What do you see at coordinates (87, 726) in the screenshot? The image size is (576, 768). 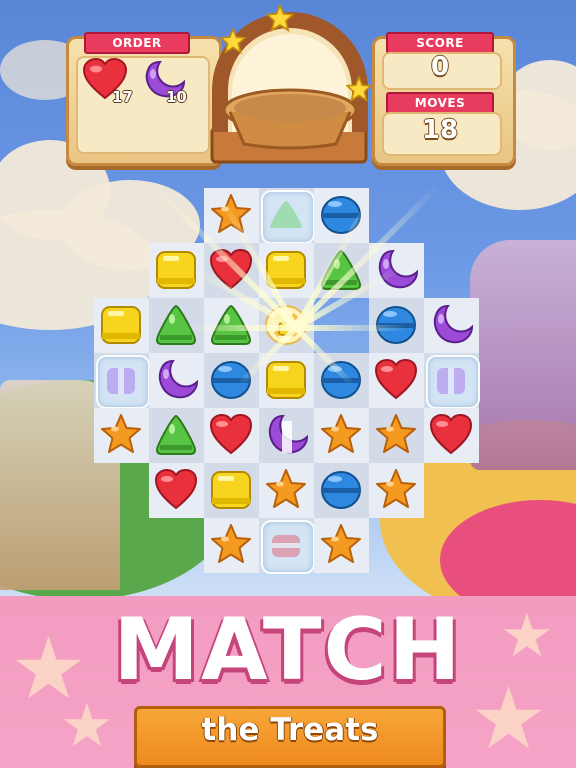 I see `star-decoration-icon: ★` at bounding box center [87, 726].